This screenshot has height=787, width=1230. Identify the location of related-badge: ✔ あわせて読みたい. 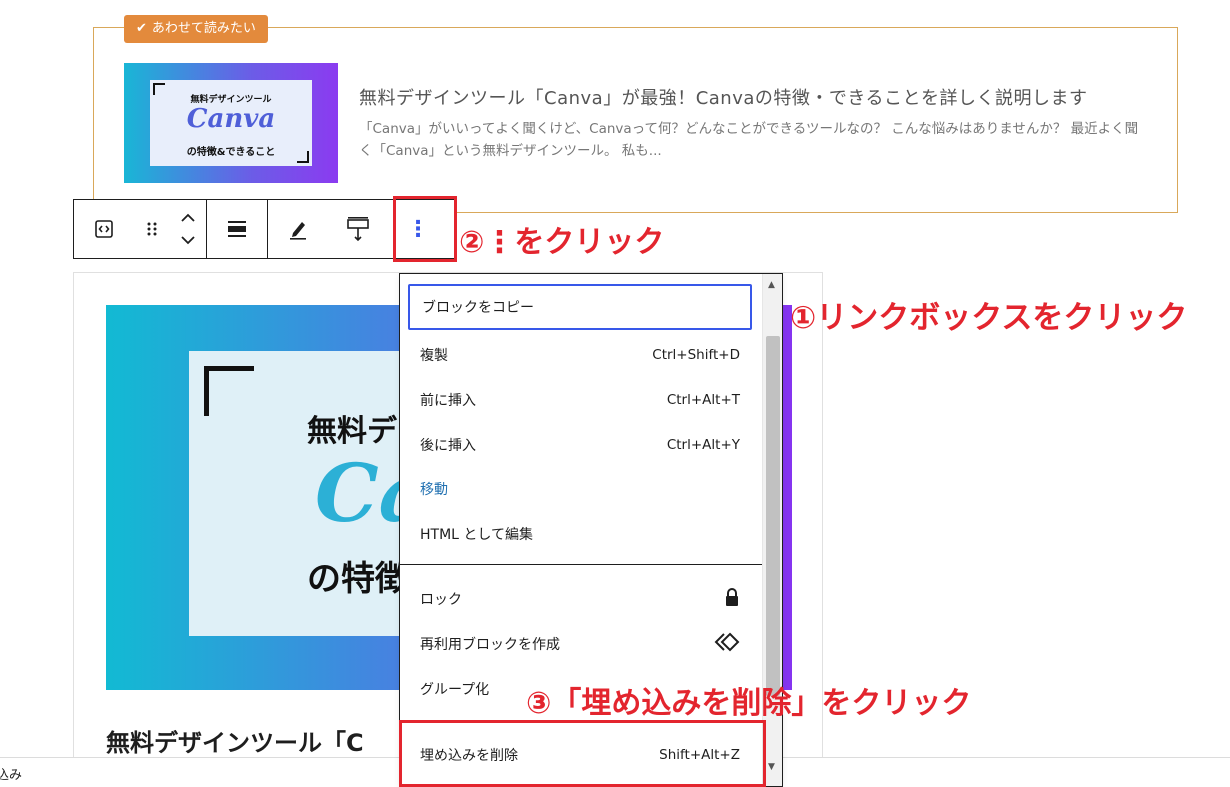
(196, 29).